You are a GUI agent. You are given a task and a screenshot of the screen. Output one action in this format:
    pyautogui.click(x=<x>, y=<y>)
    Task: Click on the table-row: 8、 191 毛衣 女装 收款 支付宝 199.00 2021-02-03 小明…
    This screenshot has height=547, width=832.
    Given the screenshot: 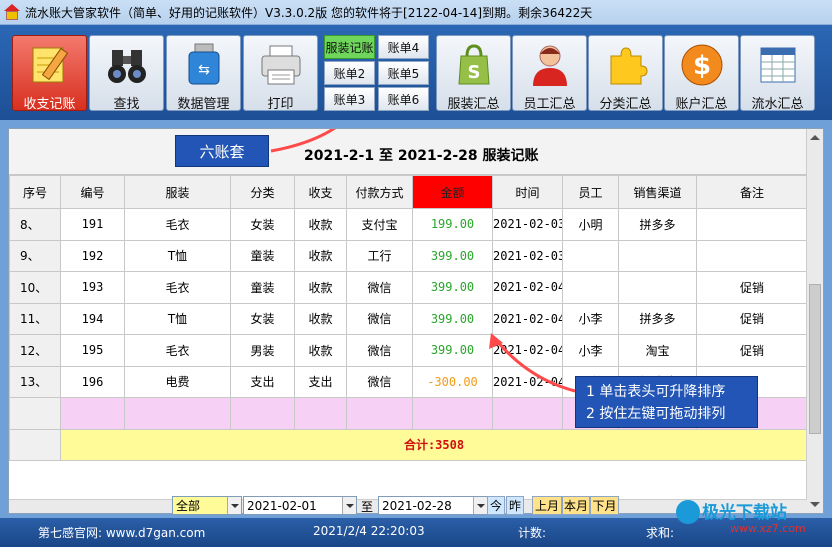 What is the action you would take?
    pyautogui.click(x=408, y=224)
    